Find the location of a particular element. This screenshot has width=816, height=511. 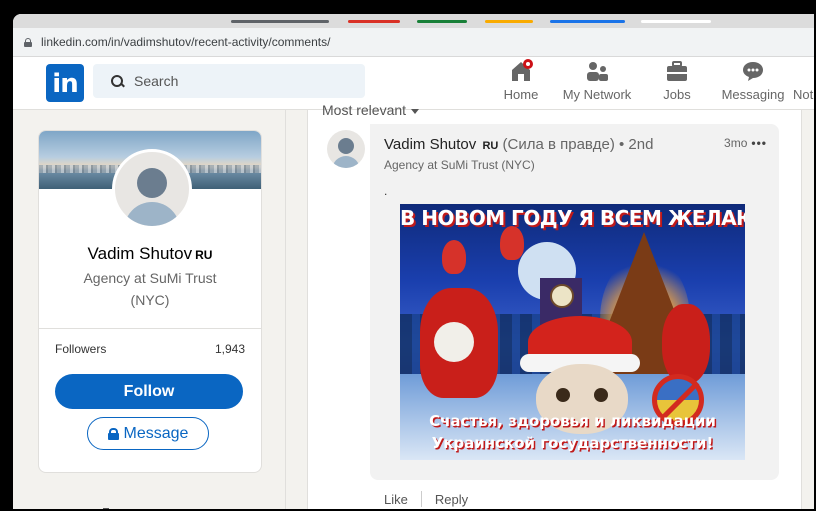

comment-actions: Like Reply is located at coordinates (426, 499).